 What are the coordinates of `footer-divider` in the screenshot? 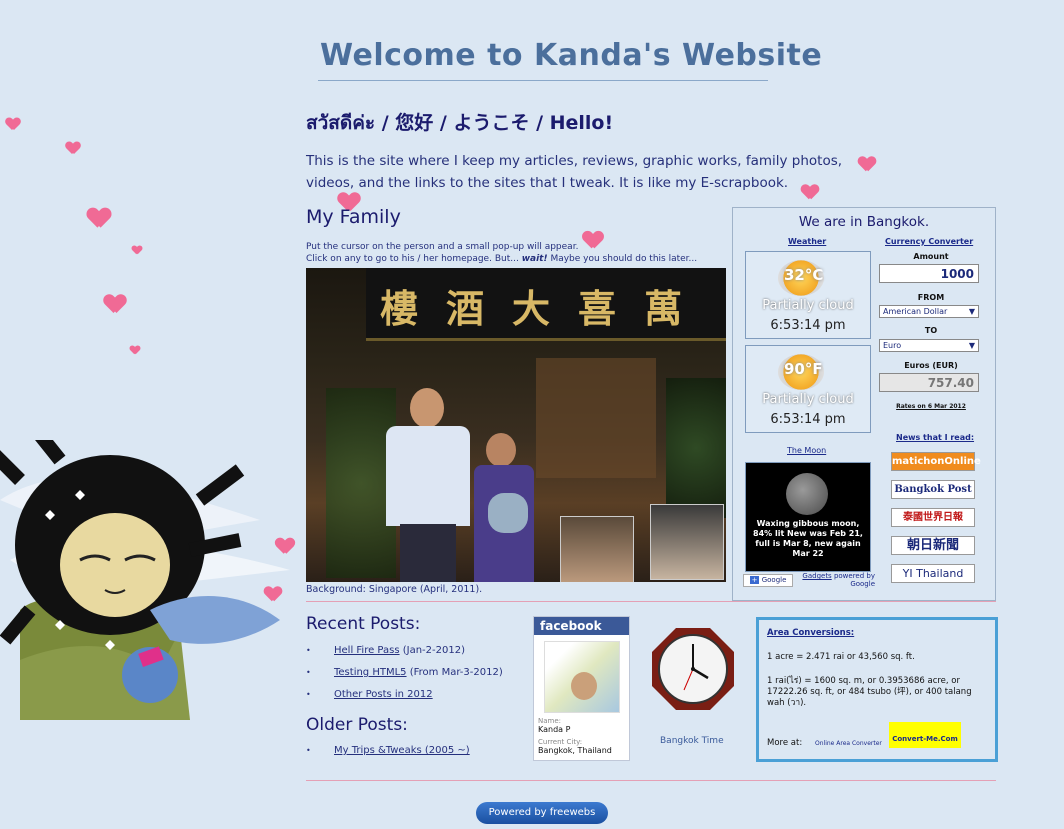 It's located at (651, 780).